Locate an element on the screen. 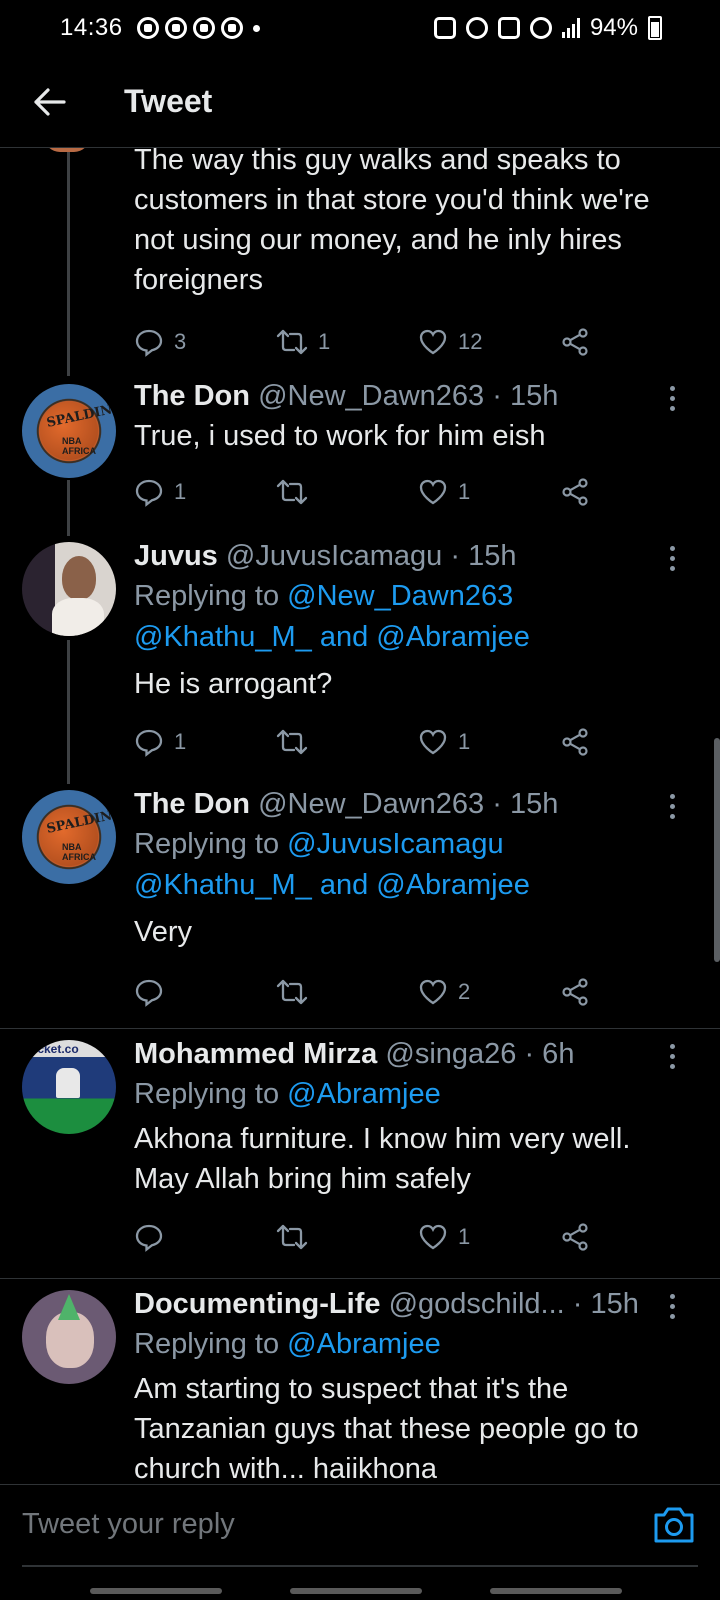 Image resolution: width=720 pixels, height=1600 pixels. replying-to: Replying to @Abramjee is located at coordinates (407, 1094).